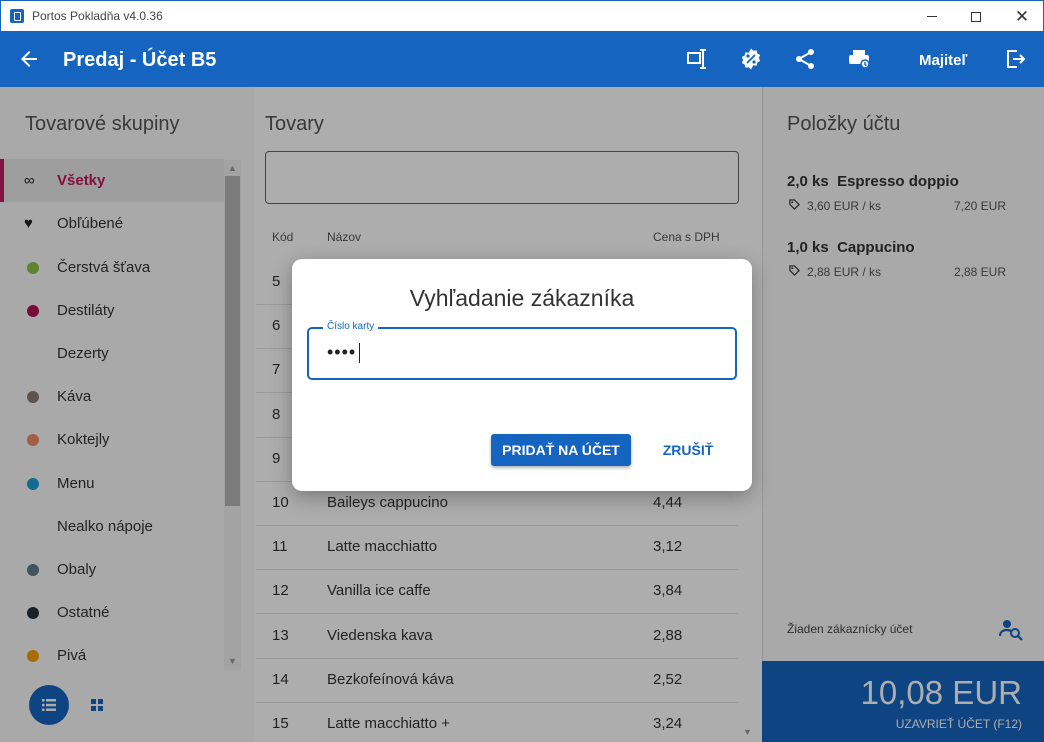  I want to click on cancel-button: ZRUŠIŤ, so click(688, 450).